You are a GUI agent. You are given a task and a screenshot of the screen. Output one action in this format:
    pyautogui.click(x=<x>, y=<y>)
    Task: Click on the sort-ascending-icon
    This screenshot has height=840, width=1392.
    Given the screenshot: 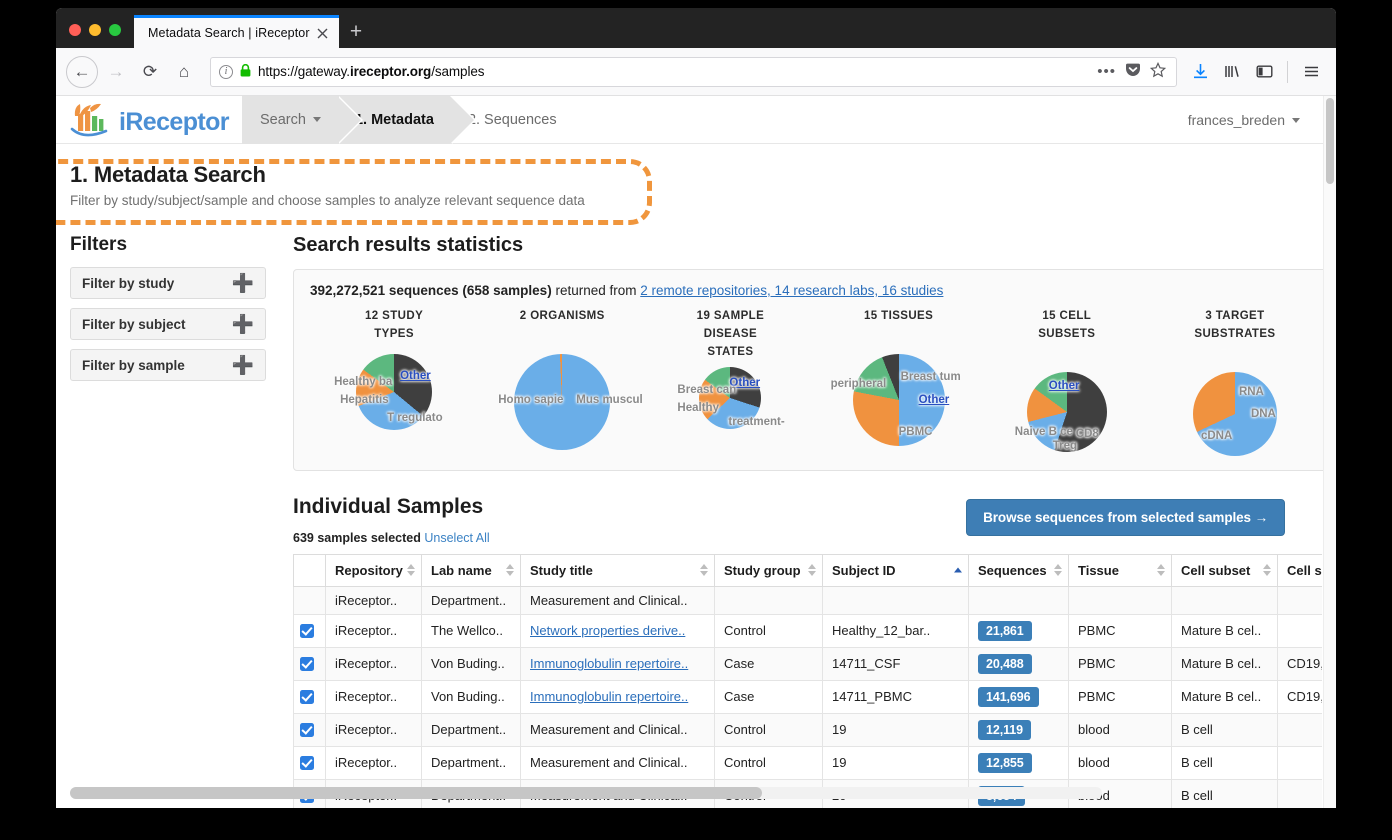 What is the action you would take?
    pyautogui.click(x=958, y=570)
    